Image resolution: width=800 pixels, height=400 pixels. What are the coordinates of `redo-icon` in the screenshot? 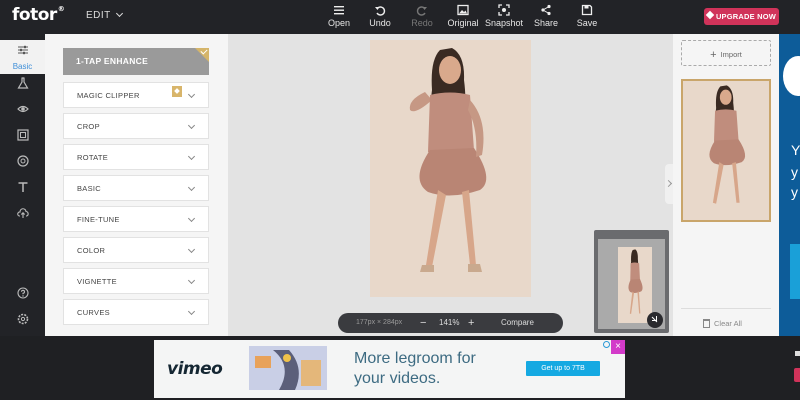 It's located at (421, 11).